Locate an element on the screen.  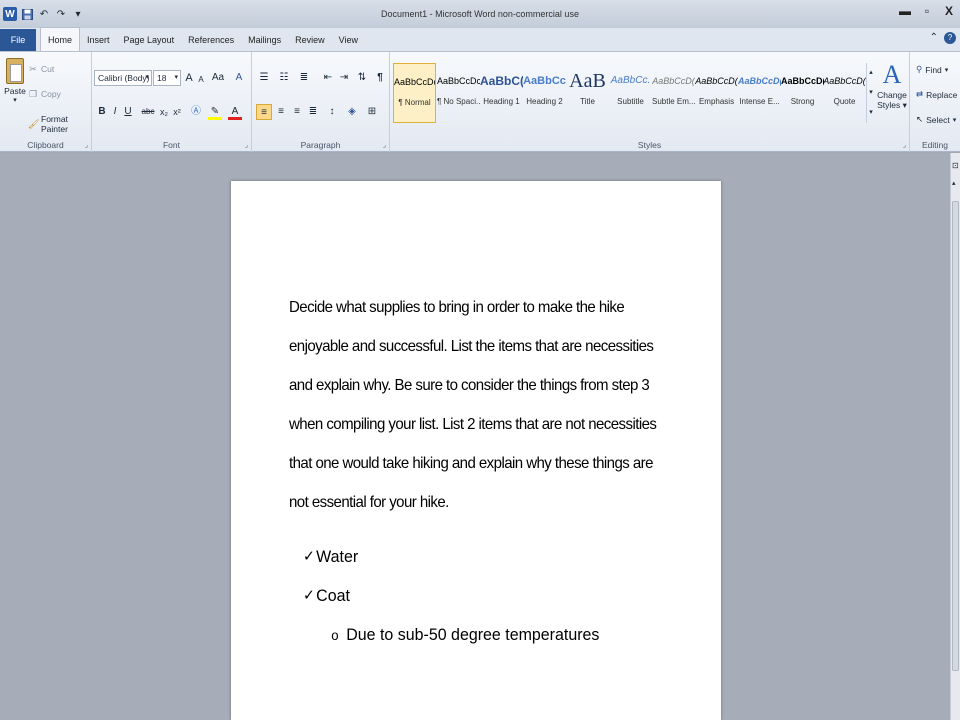
tab-view: View is located at coordinates (348, 40).